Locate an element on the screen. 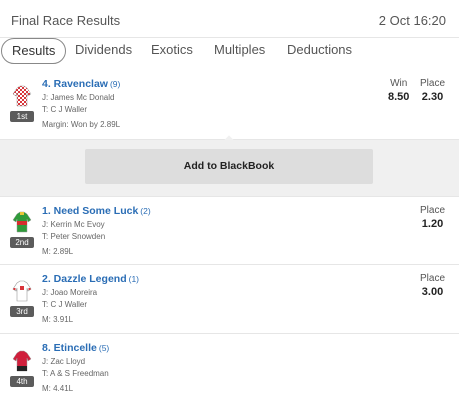  place-dividend: Place 3.00 is located at coordinates (432, 285).